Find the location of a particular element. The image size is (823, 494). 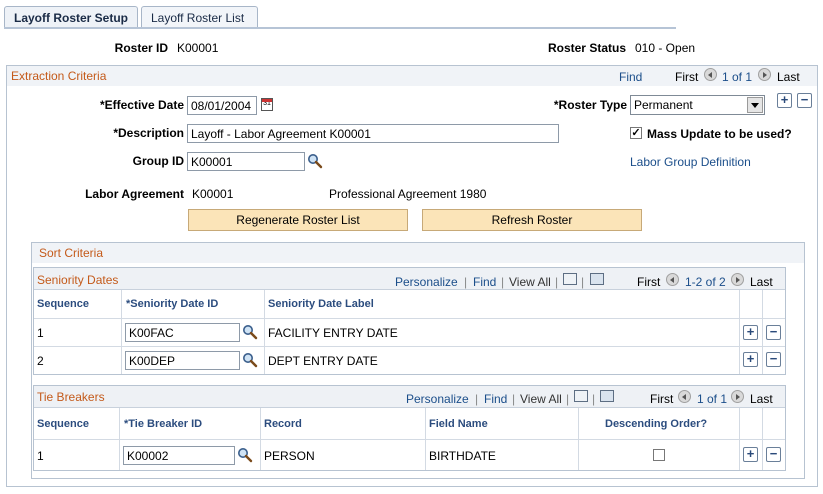

group-id-field is located at coordinates (246, 161).